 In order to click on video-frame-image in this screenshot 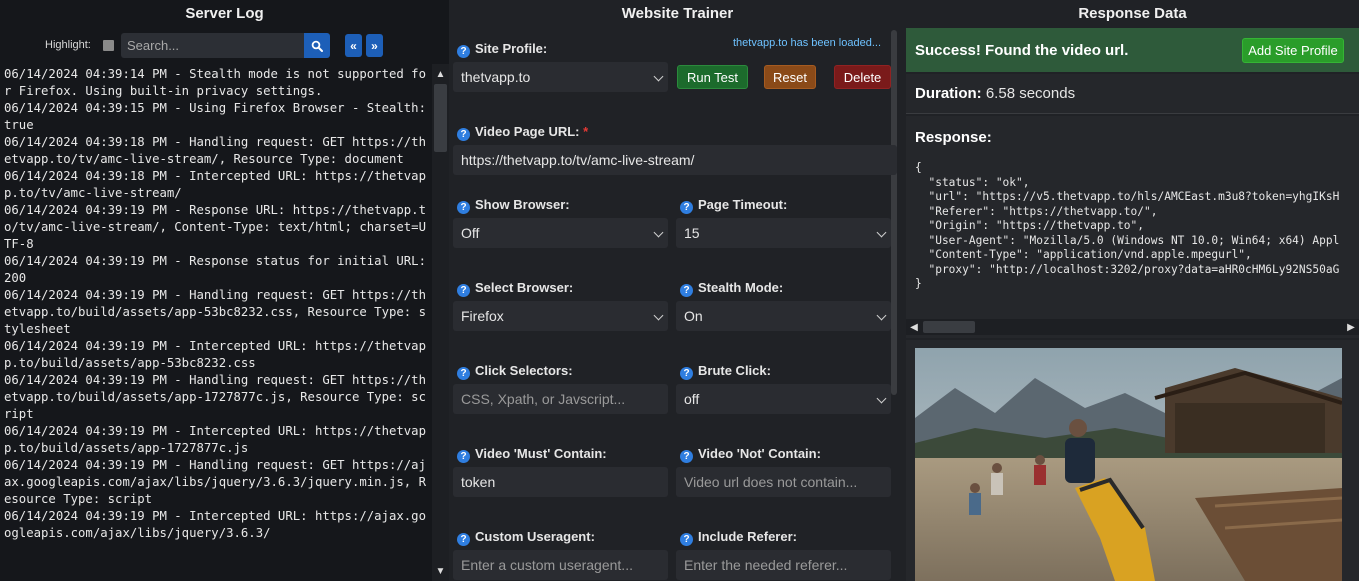, I will do `click(1128, 464)`.